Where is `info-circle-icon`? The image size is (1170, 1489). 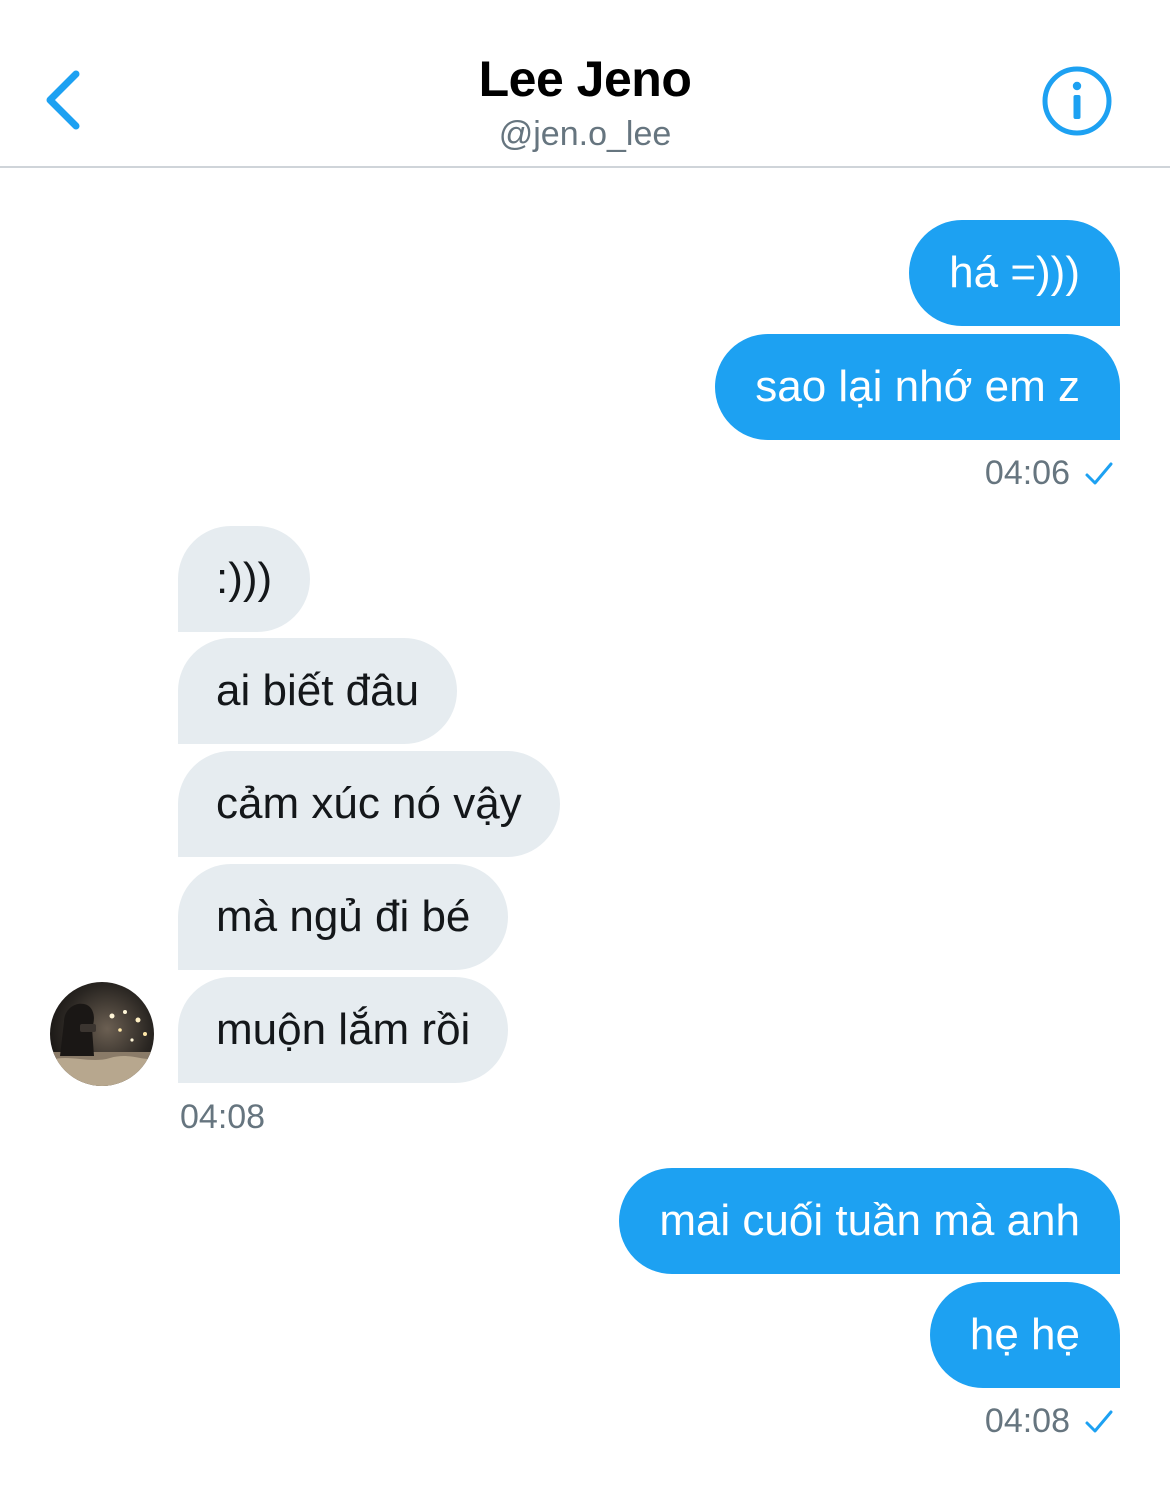 info-circle-icon is located at coordinates (1077, 101).